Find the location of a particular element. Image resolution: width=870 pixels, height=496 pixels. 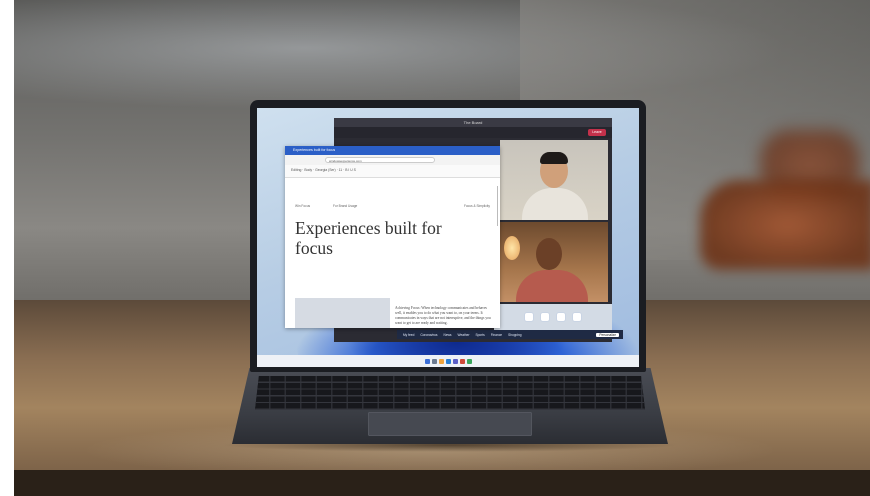

edge-icon is located at coordinates (448, 361).